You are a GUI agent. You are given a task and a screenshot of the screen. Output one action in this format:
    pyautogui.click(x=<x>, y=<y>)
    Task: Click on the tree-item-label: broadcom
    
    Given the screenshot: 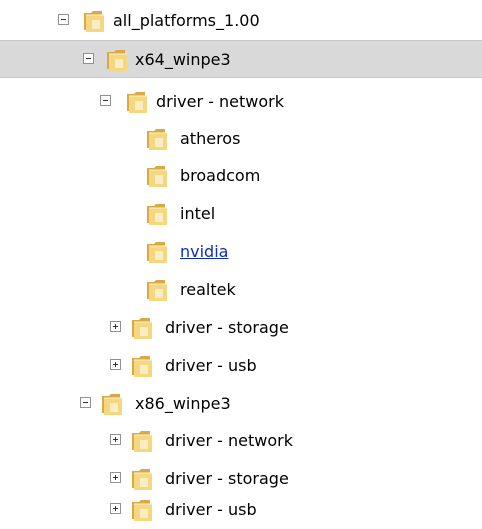 What is the action you would take?
    pyautogui.click(x=220, y=176)
    